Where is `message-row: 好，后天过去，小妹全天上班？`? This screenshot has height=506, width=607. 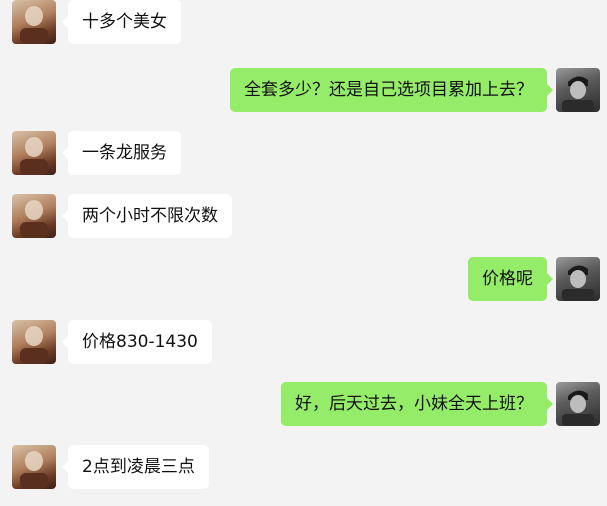 message-row: 好，后天过去，小妹全天上班？ is located at coordinates (303, 404).